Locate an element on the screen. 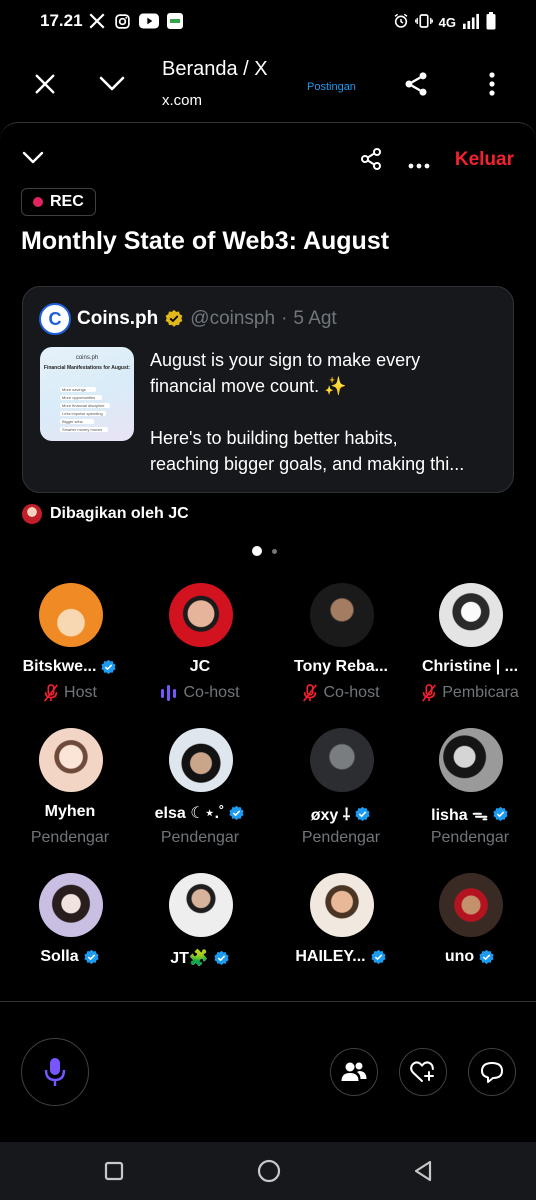  back-button is located at coordinates (423, 1171).